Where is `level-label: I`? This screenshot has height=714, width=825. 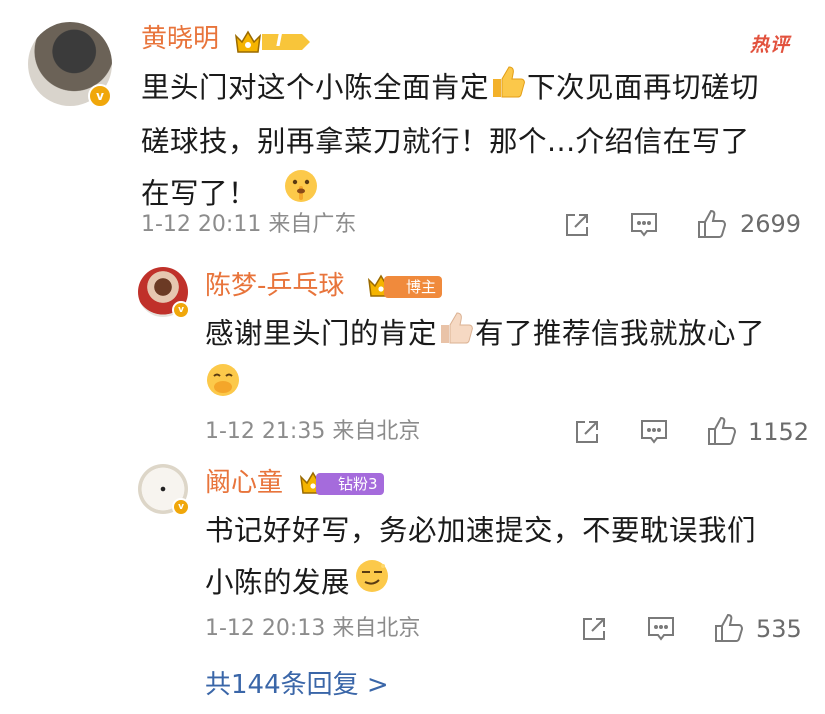
level-label: I is located at coordinates (279, 41).